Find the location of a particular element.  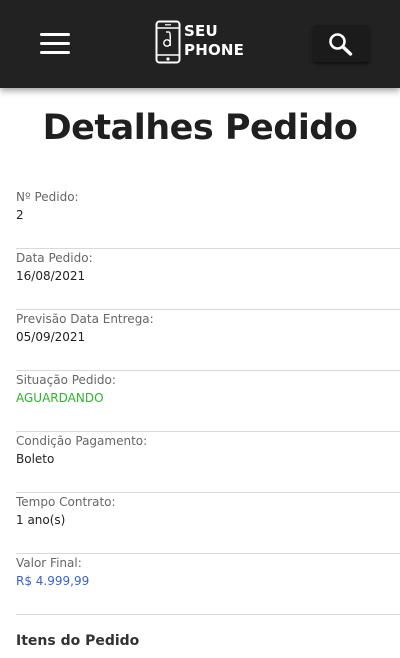

brand-name: SEU PHONE is located at coordinates (214, 41).